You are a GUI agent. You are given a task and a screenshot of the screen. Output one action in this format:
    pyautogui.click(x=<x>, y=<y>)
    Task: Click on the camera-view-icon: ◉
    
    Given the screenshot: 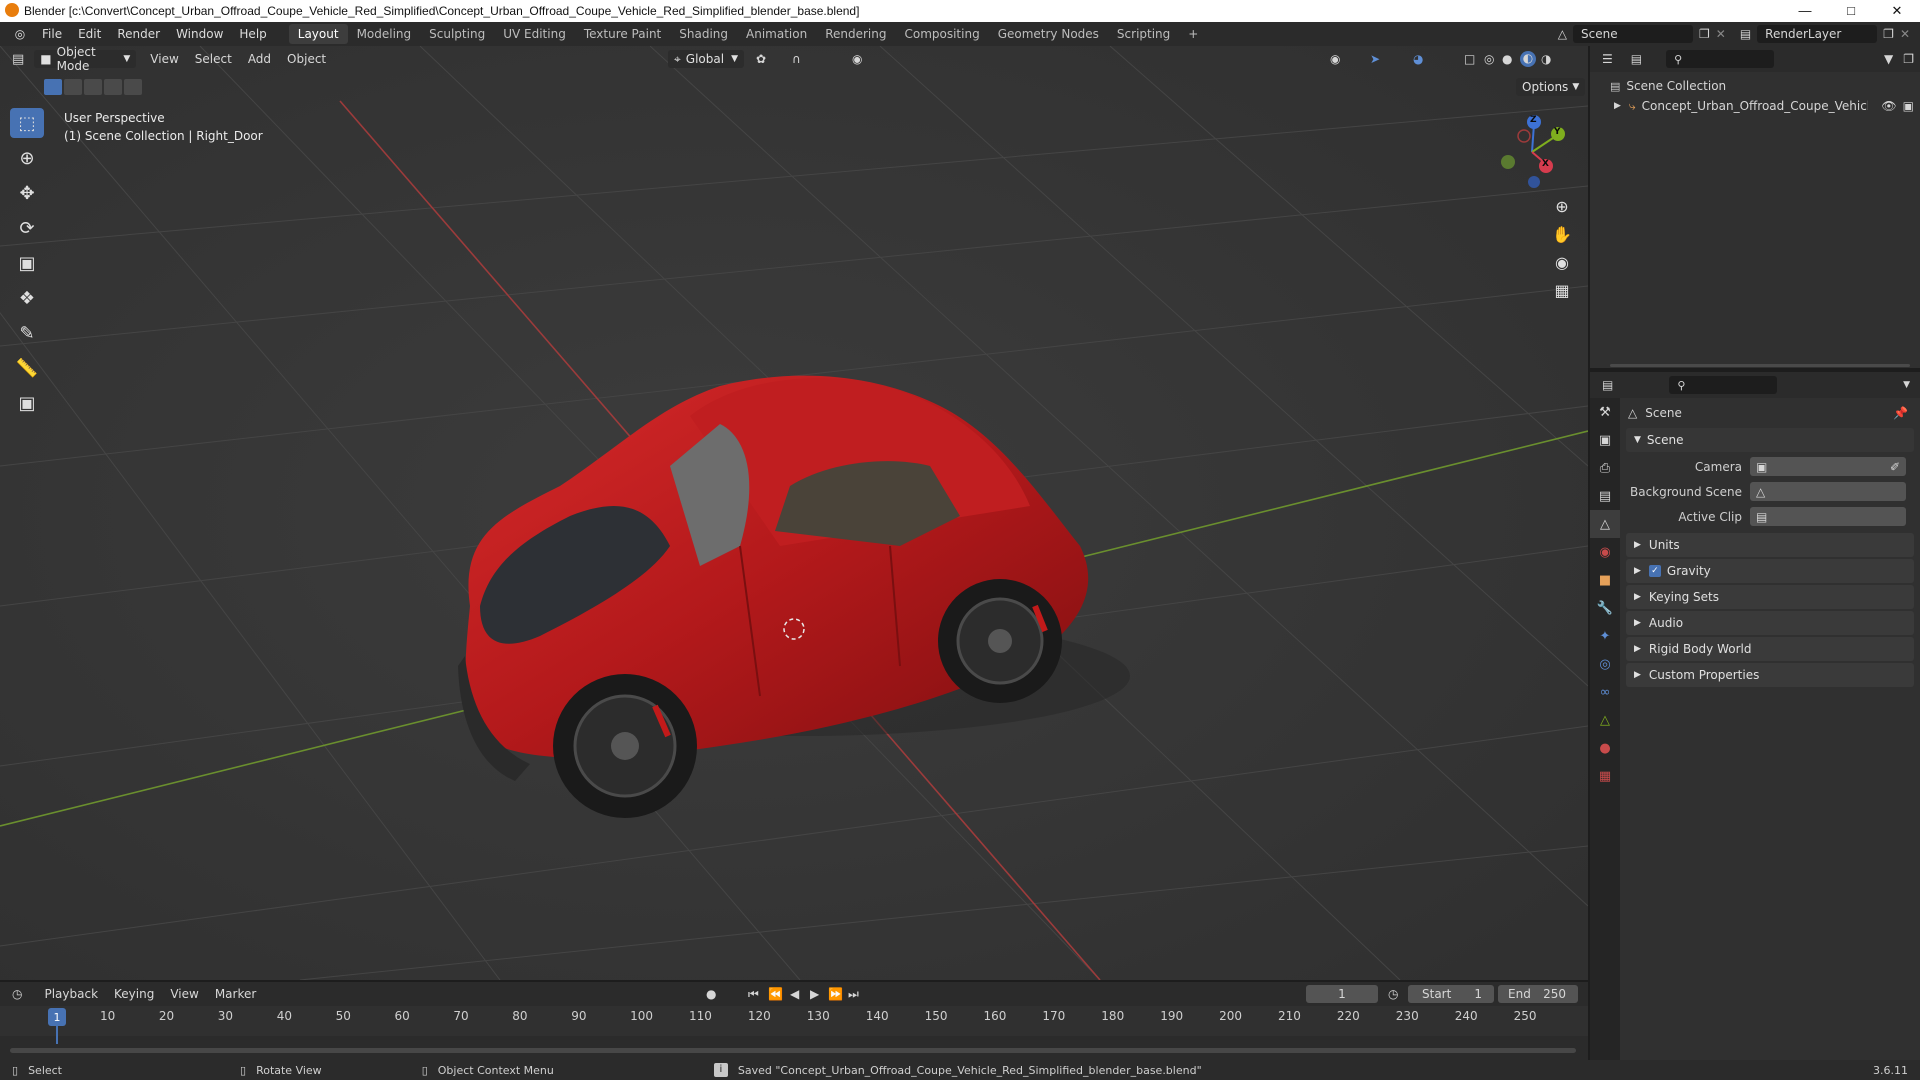 What is the action you would take?
    pyautogui.click(x=1562, y=262)
    